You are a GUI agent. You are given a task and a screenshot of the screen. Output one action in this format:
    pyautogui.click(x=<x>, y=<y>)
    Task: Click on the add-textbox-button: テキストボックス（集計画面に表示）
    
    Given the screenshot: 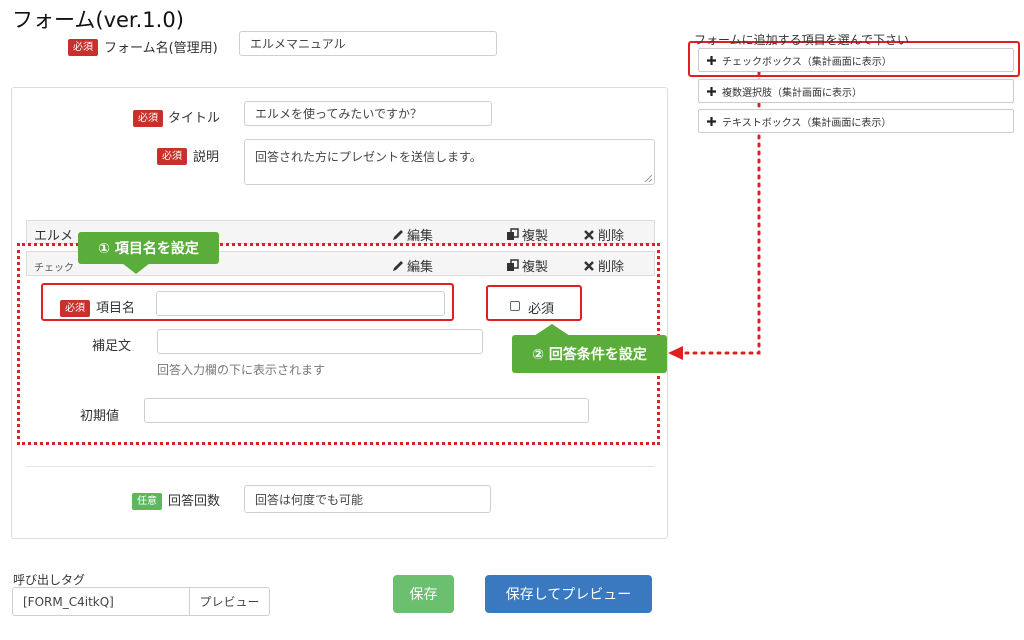 What is the action you would take?
    pyautogui.click(x=856, y=121)
    